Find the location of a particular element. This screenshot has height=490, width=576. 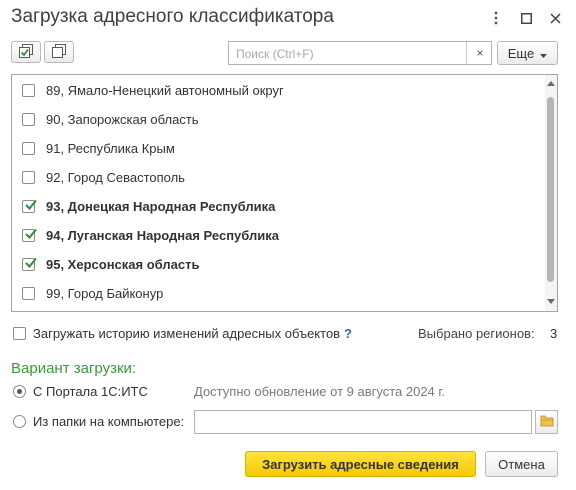

variant-title: Вариант загрузки: is located at coordinates (74, 368).